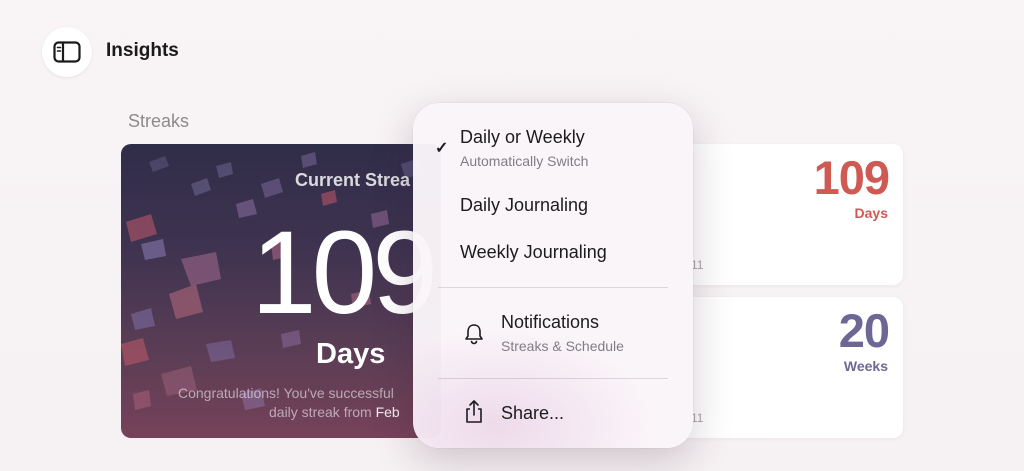 This screenshot has width=1024, height=471. Describe the element at coordinates (864, 330) in the screenshot. I see `weeks-streak-number: 20` at that location.